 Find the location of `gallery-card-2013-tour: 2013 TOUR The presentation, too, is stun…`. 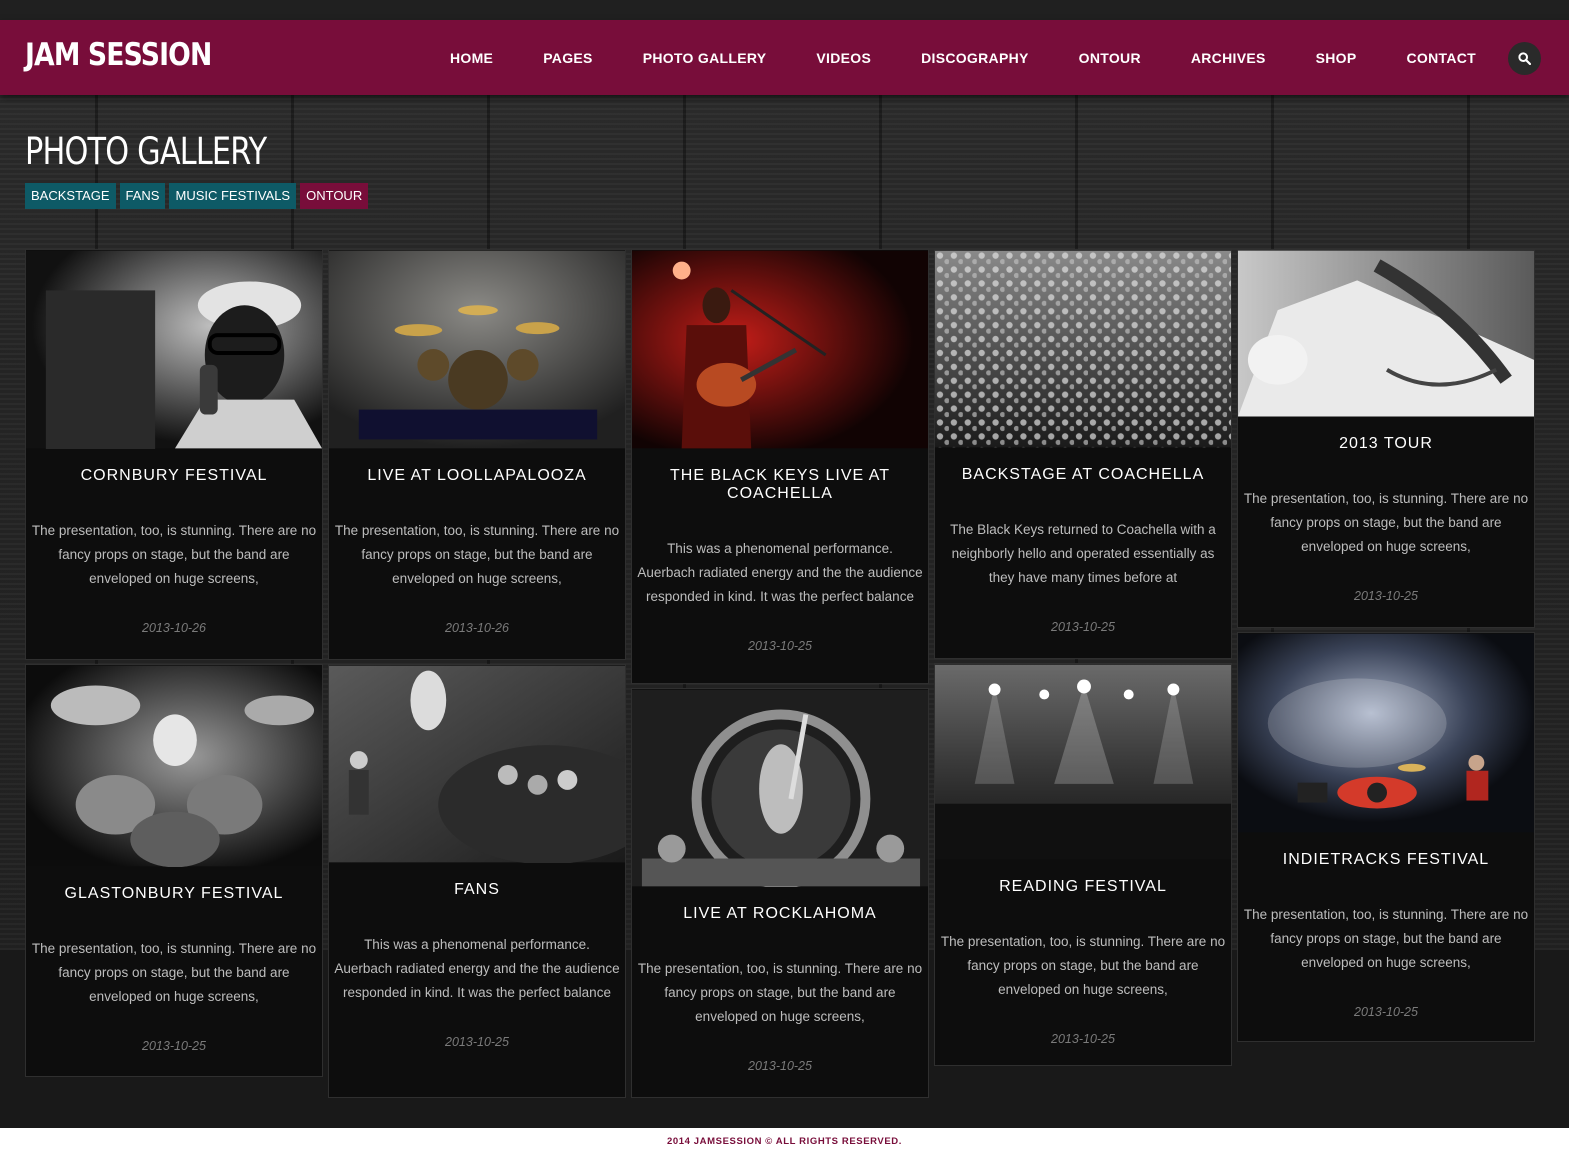

gallery-card-2013-tour: 2013 TOUR The presentation, too, is stun… is located at coordinates (1386, 438).